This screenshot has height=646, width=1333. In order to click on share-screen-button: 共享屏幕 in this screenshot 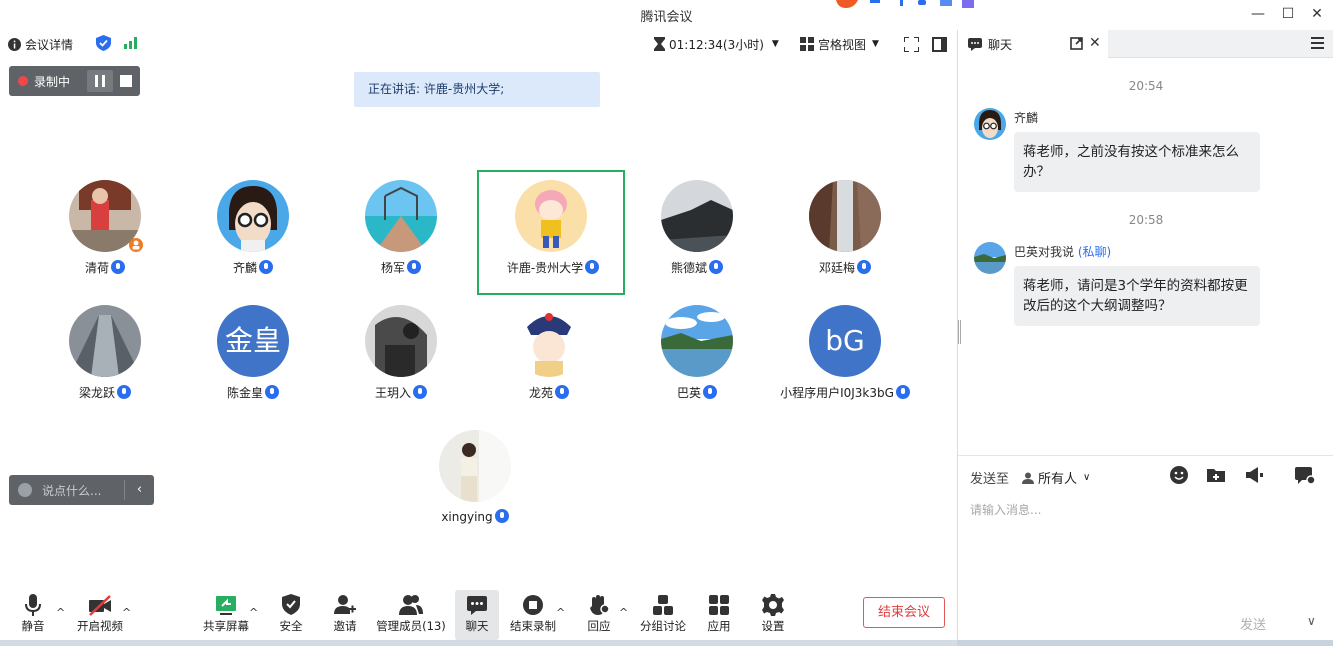, I will do `click(226, 615)`.